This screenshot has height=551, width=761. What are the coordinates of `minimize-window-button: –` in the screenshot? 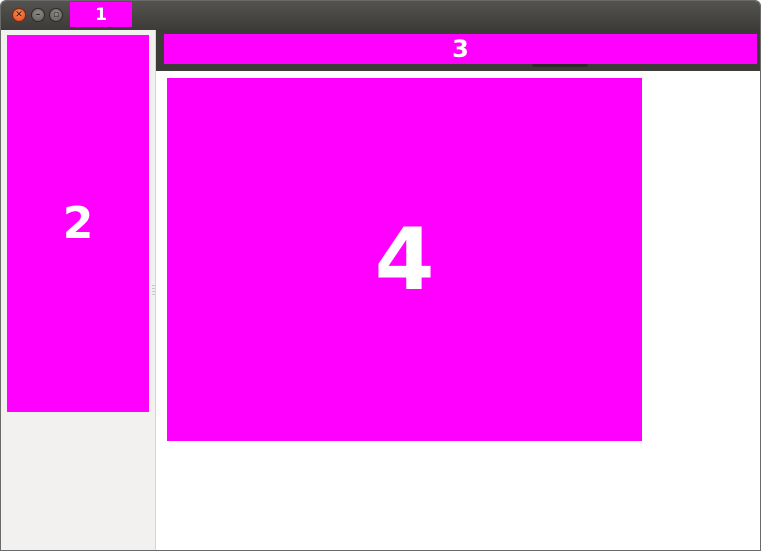 It's located at (38, 15).